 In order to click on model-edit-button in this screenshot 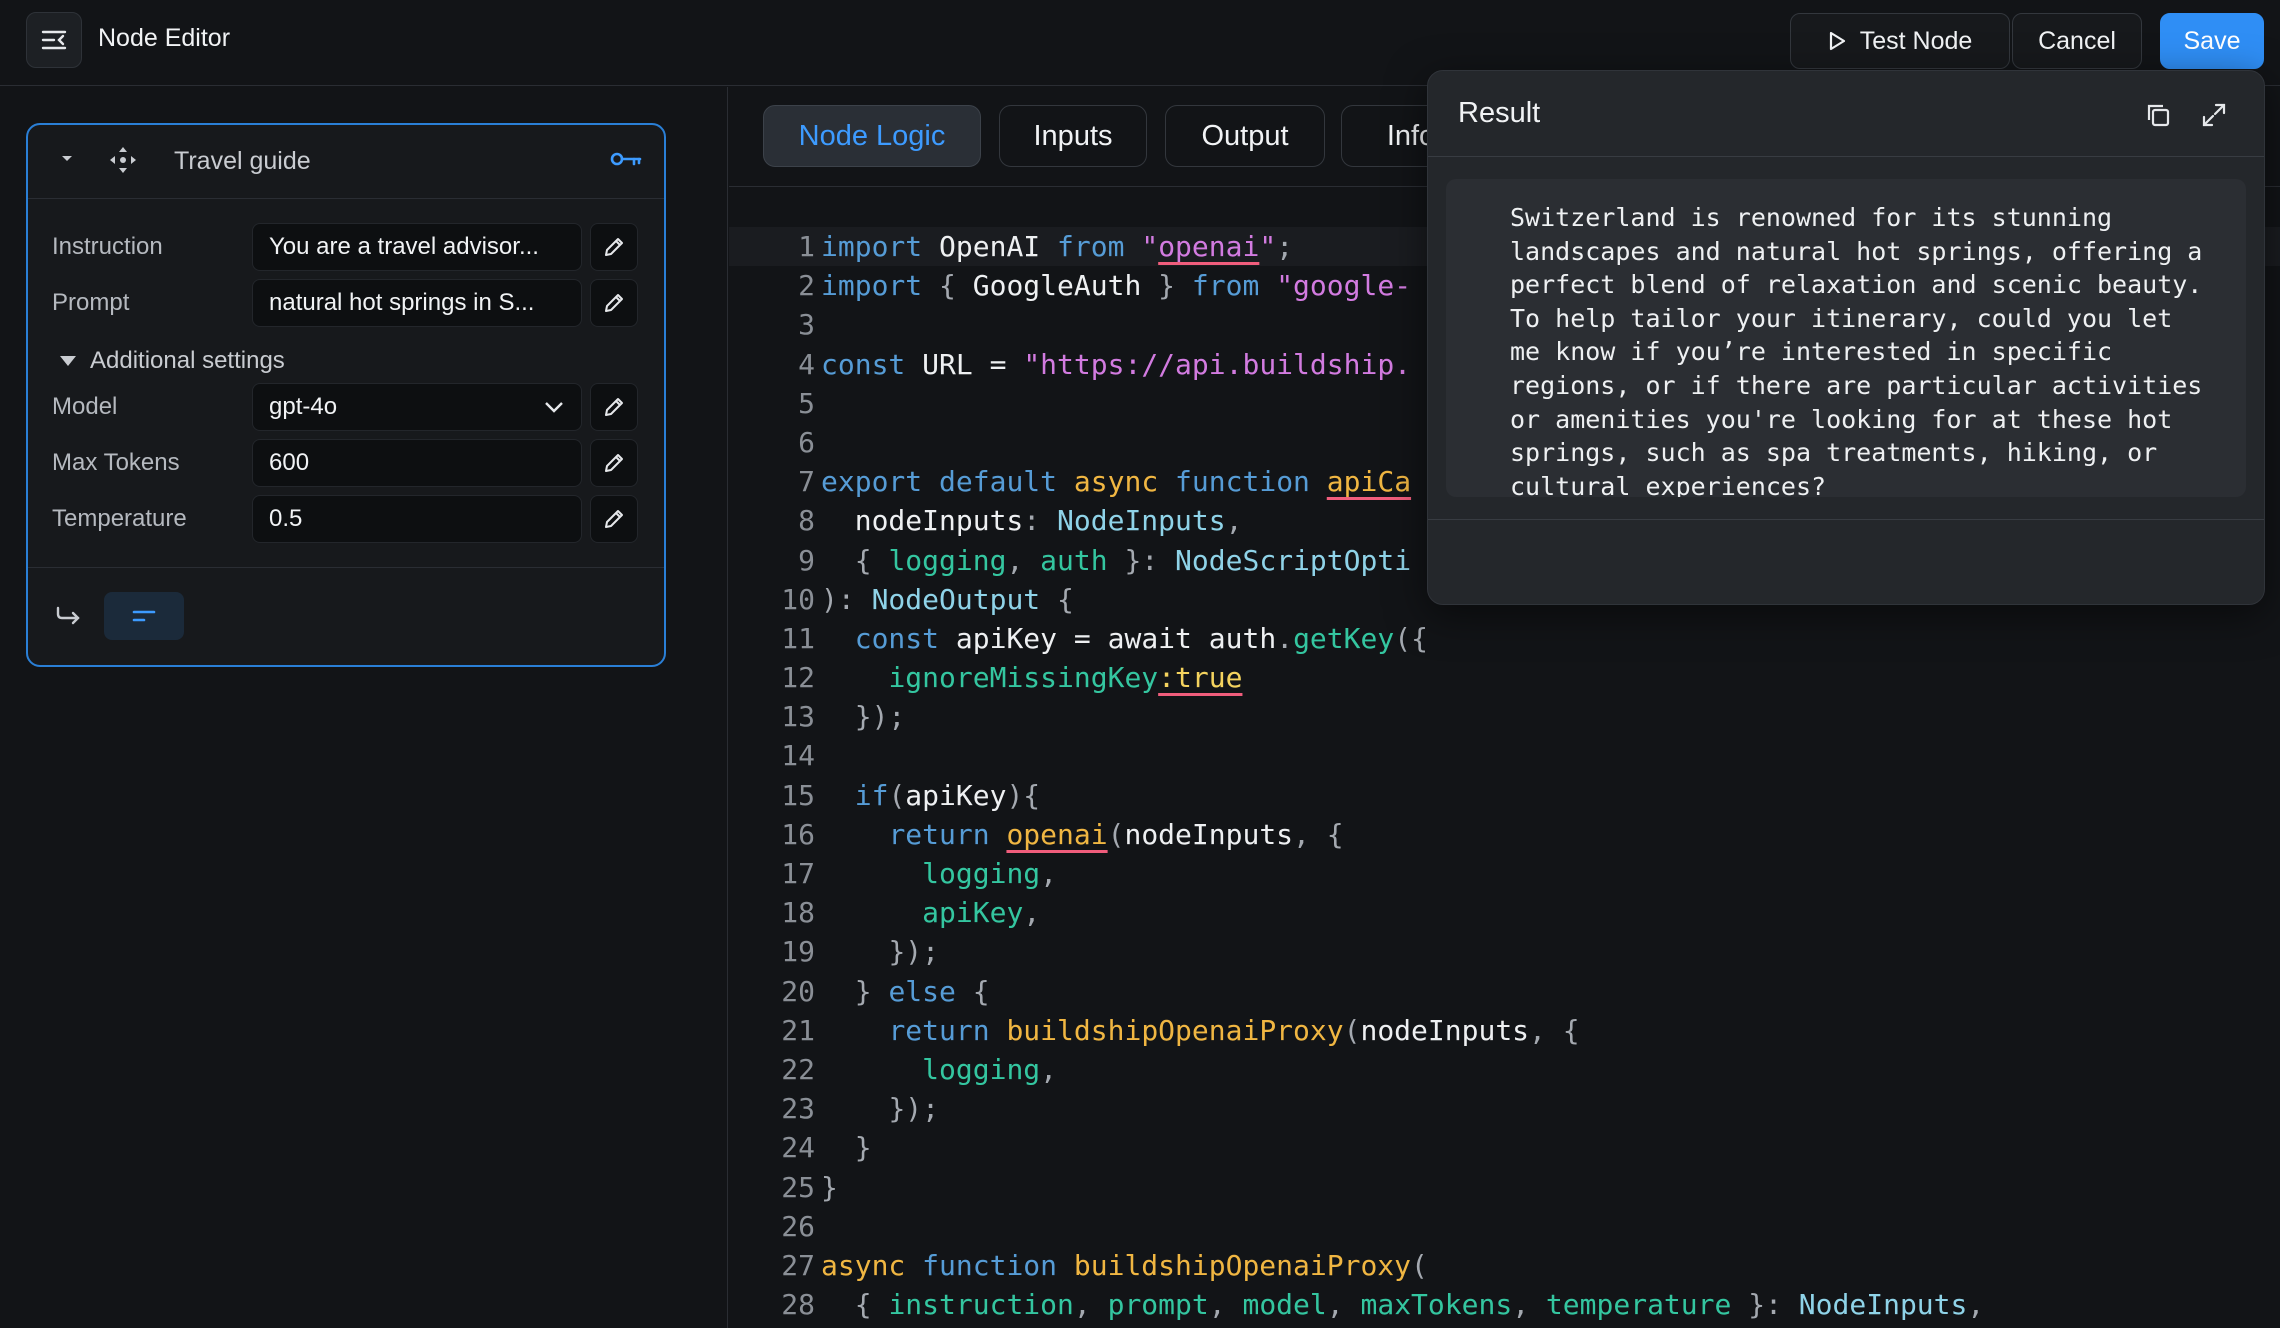, I will do `click(614, 407)`.